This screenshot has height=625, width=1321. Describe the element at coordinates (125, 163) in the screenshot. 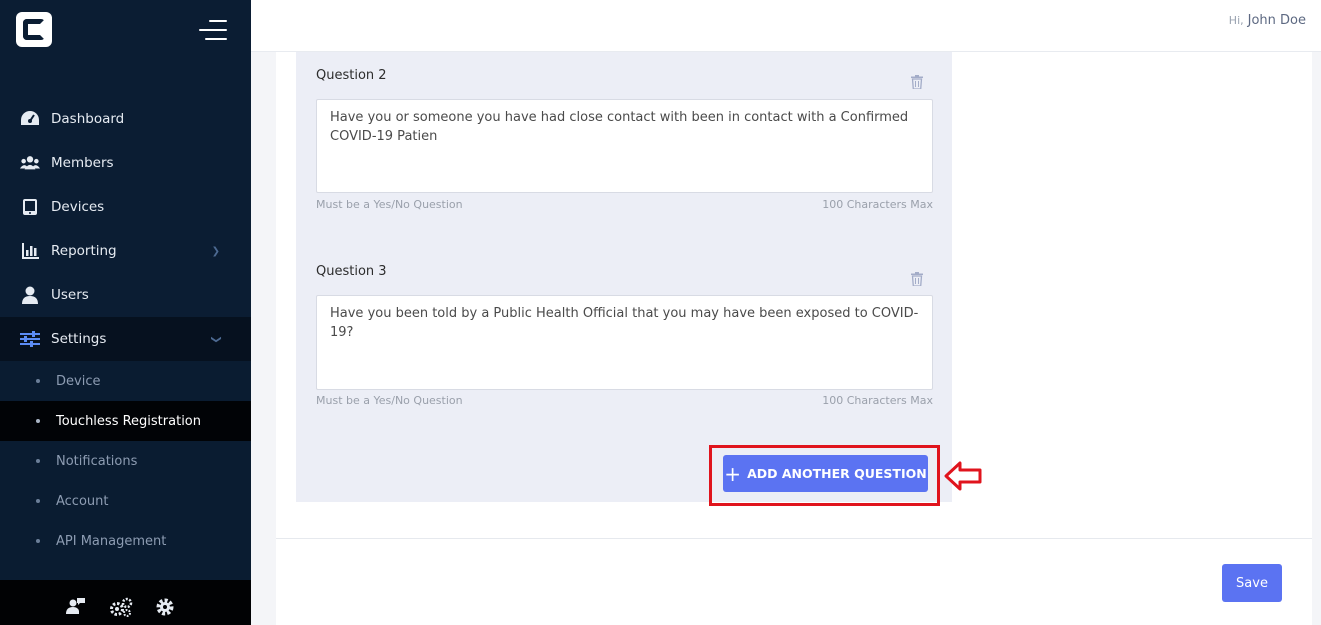

I see `sidebar-item-members: Members` at that location.